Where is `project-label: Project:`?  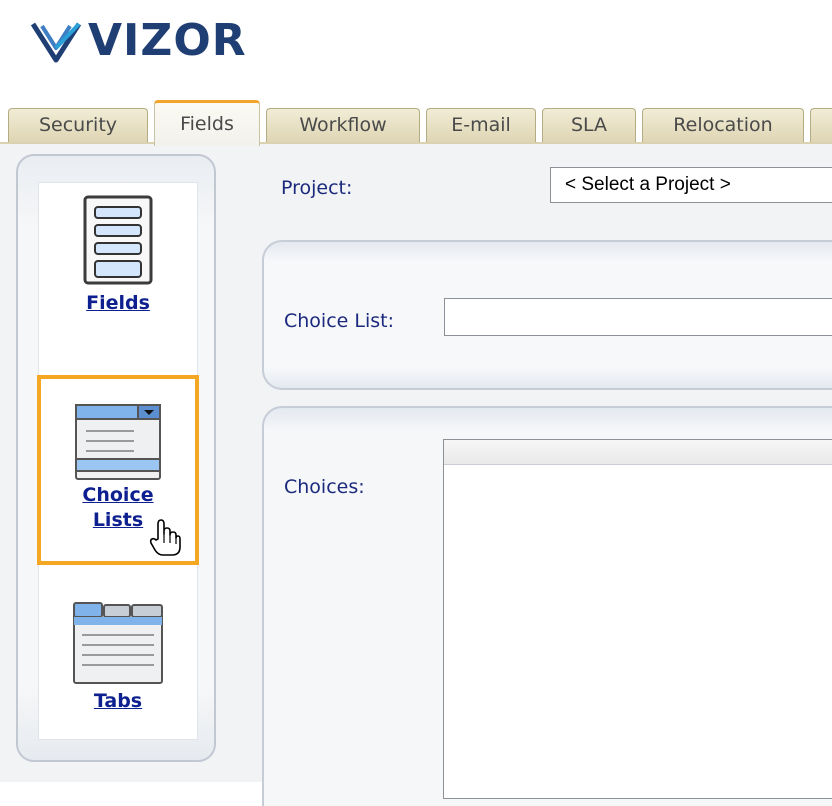 project-label: Project: is located at coordinates (317, 188).